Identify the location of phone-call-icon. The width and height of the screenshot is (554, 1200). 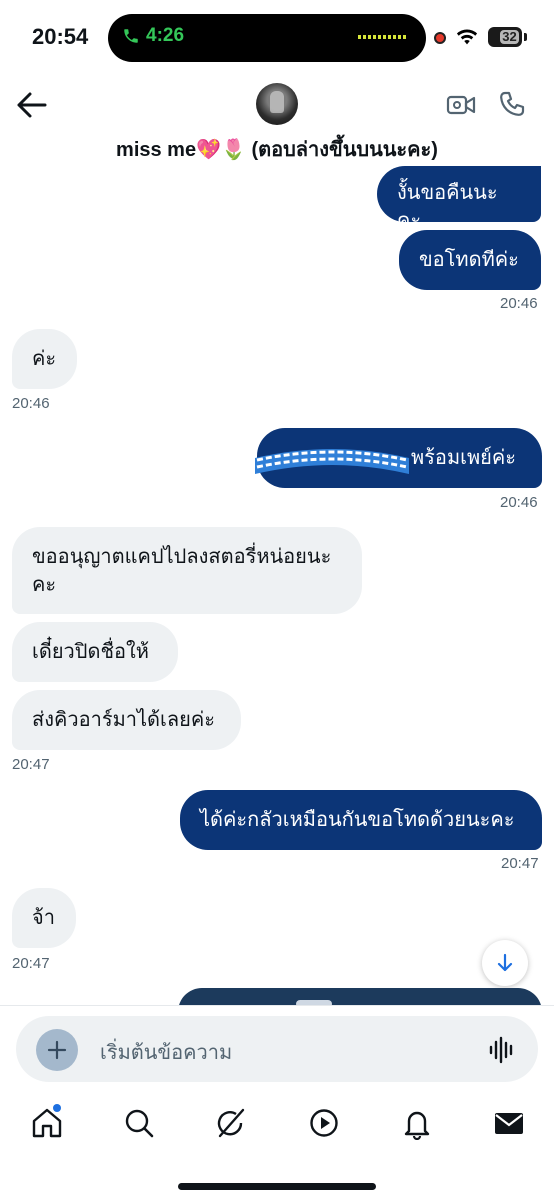
(512, 104).